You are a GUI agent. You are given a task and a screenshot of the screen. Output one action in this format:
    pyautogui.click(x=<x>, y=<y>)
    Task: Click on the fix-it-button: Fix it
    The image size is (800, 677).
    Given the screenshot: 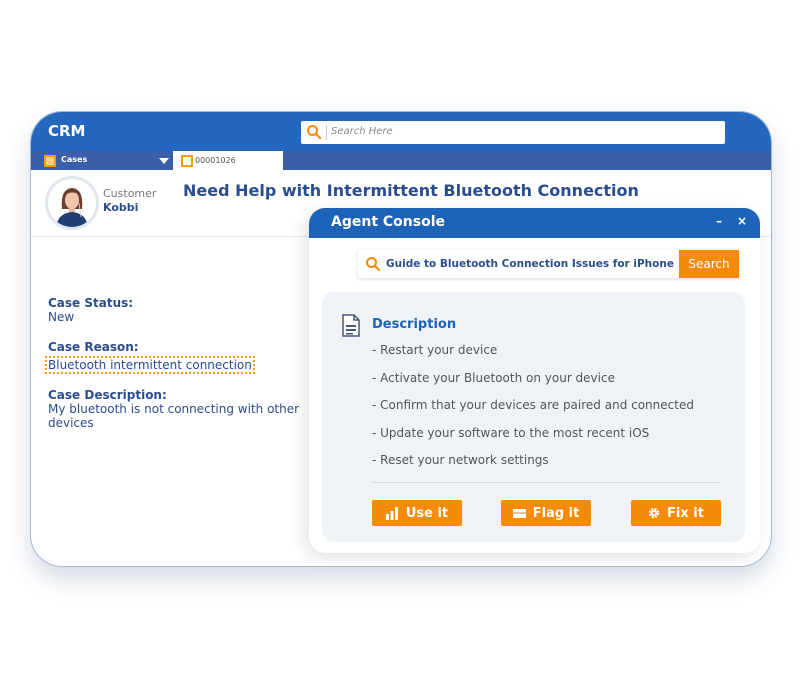 What is the action you would take?
    pyautogui.click(x=676, y=513)
    